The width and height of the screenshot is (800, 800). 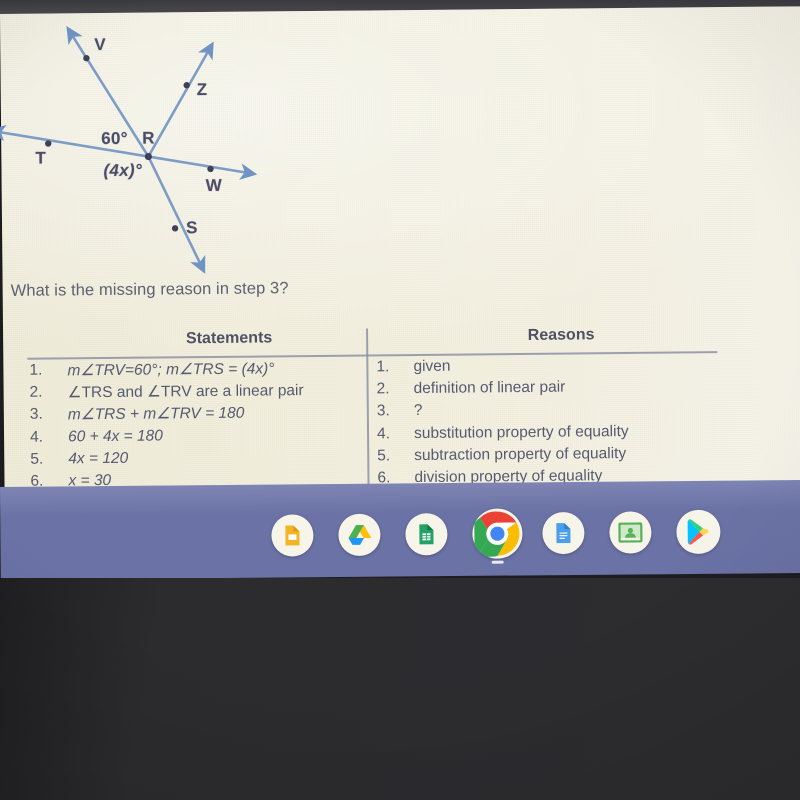 I want to click on google-slides-icon, so click(x=292, y=535).